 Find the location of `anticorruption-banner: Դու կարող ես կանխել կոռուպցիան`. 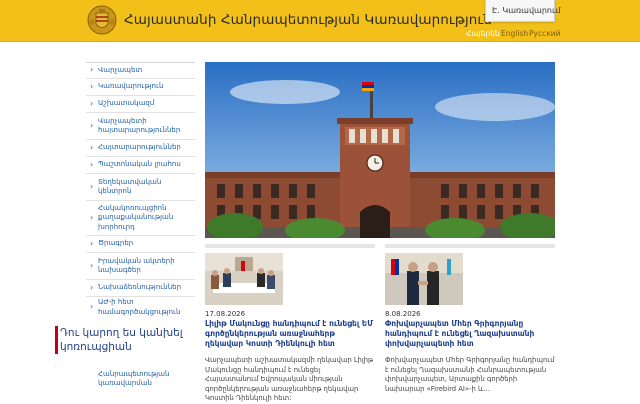

anticorruption-banner: Դու կարող ես կանխել կոռուպցիան is located at coordinates (130, 342).